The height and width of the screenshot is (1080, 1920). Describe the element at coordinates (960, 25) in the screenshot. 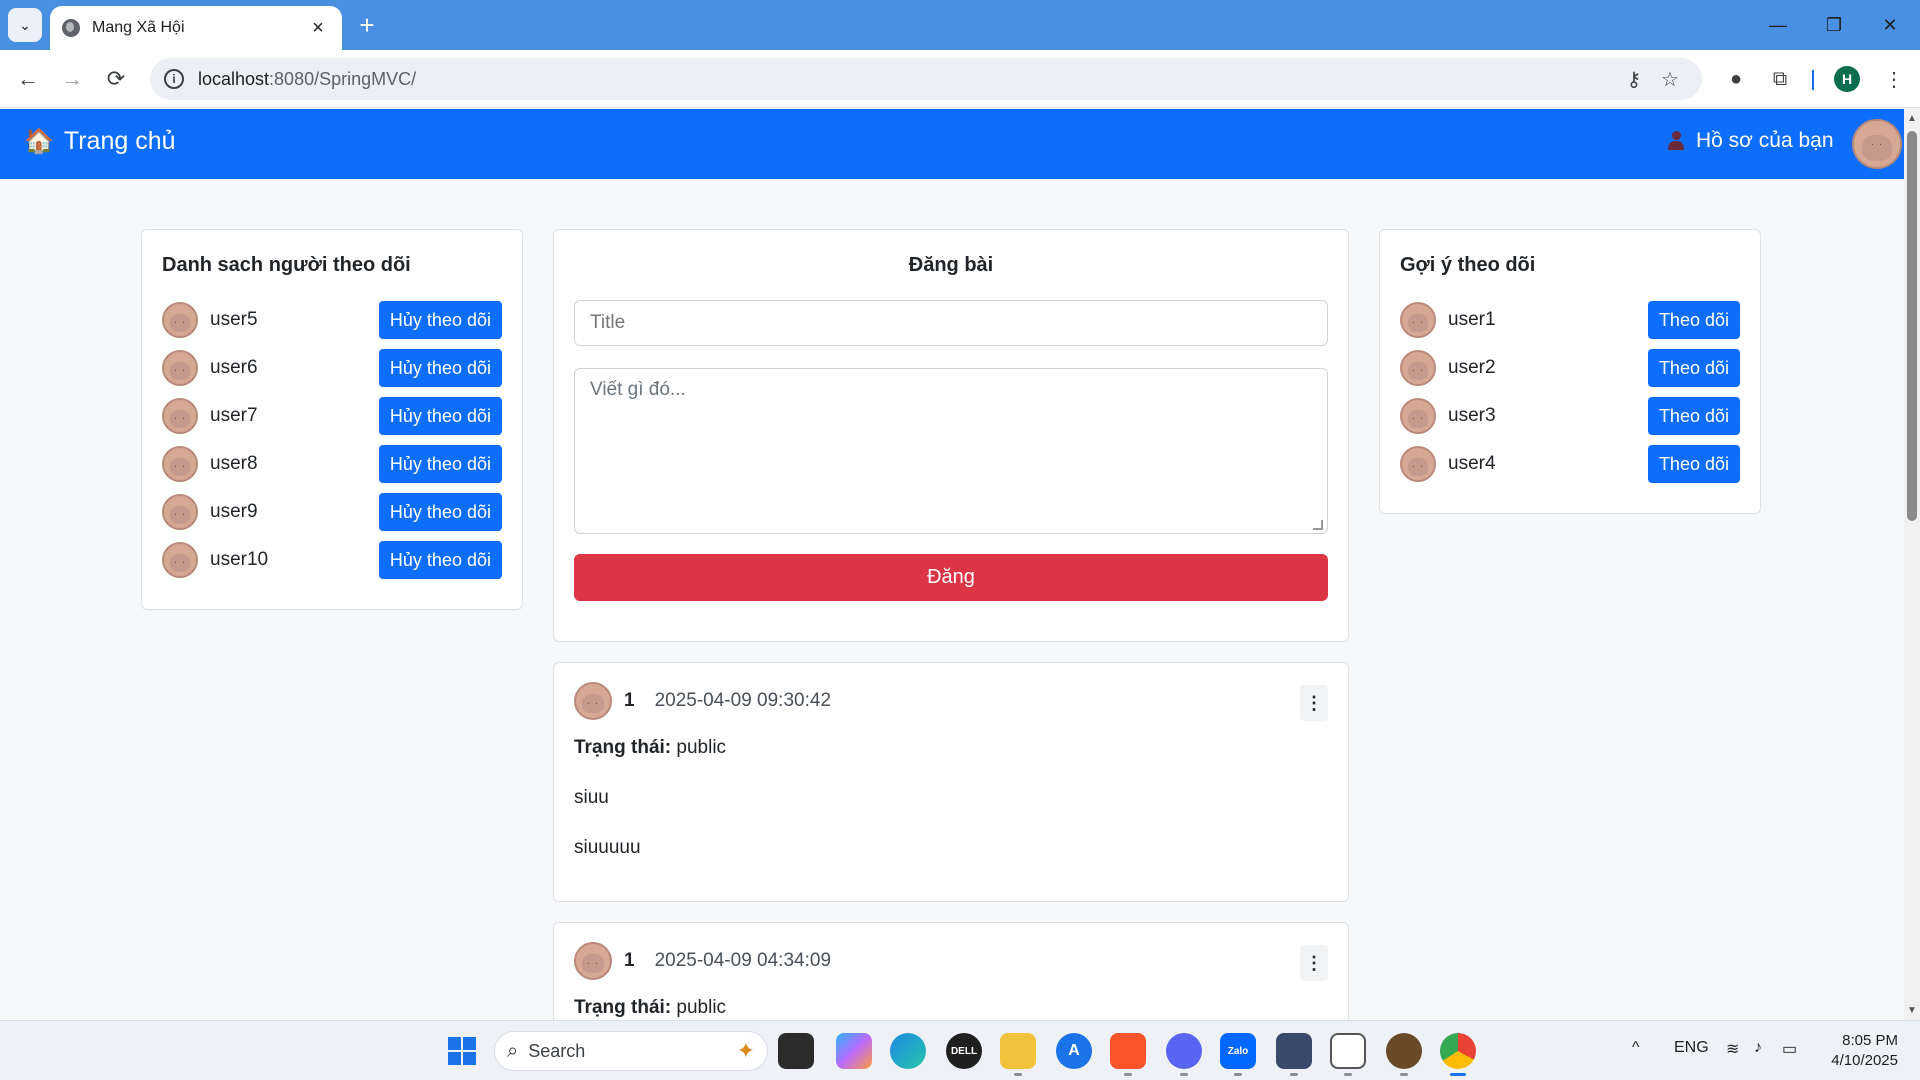

I see `browser-tab-bar: ⌄ Mang Xã Hội × + — ❐ ✕` at that location.